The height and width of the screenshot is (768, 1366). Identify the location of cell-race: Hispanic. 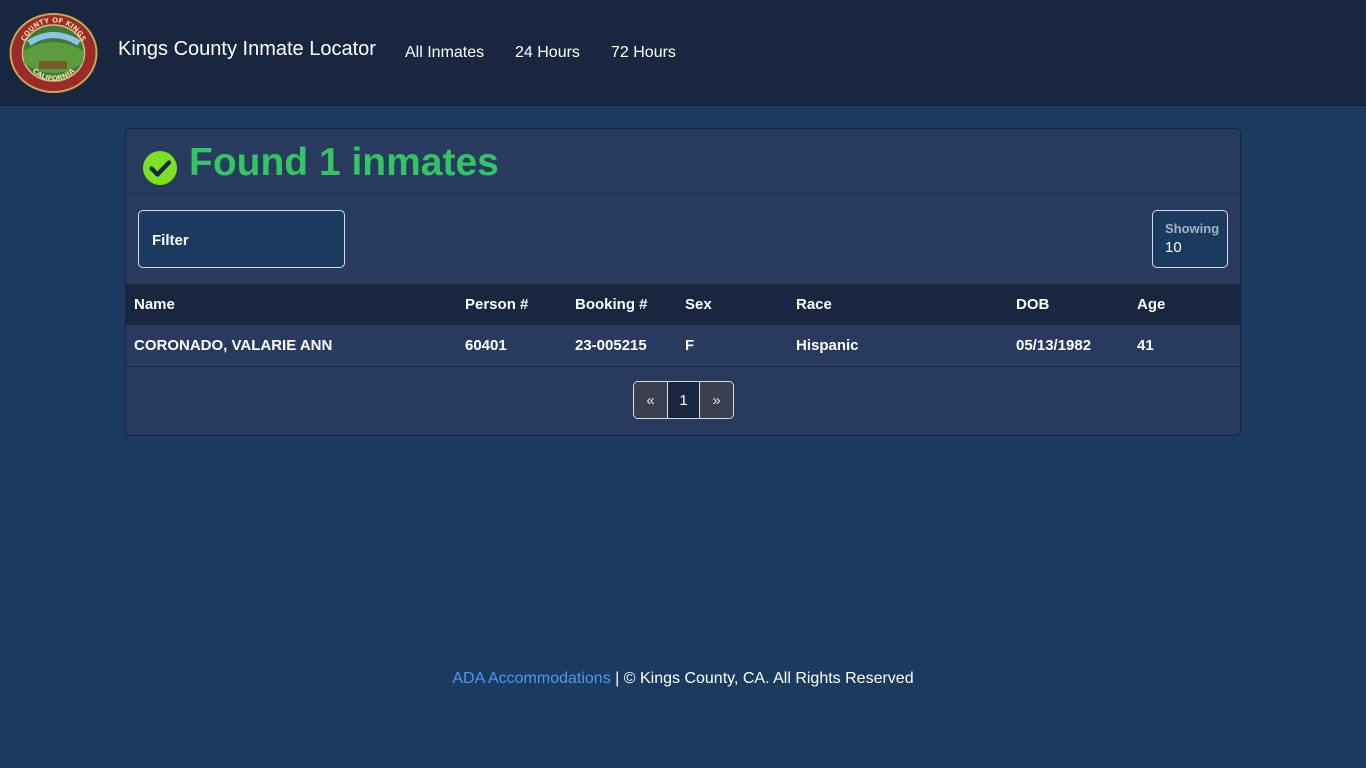
(827, 345).